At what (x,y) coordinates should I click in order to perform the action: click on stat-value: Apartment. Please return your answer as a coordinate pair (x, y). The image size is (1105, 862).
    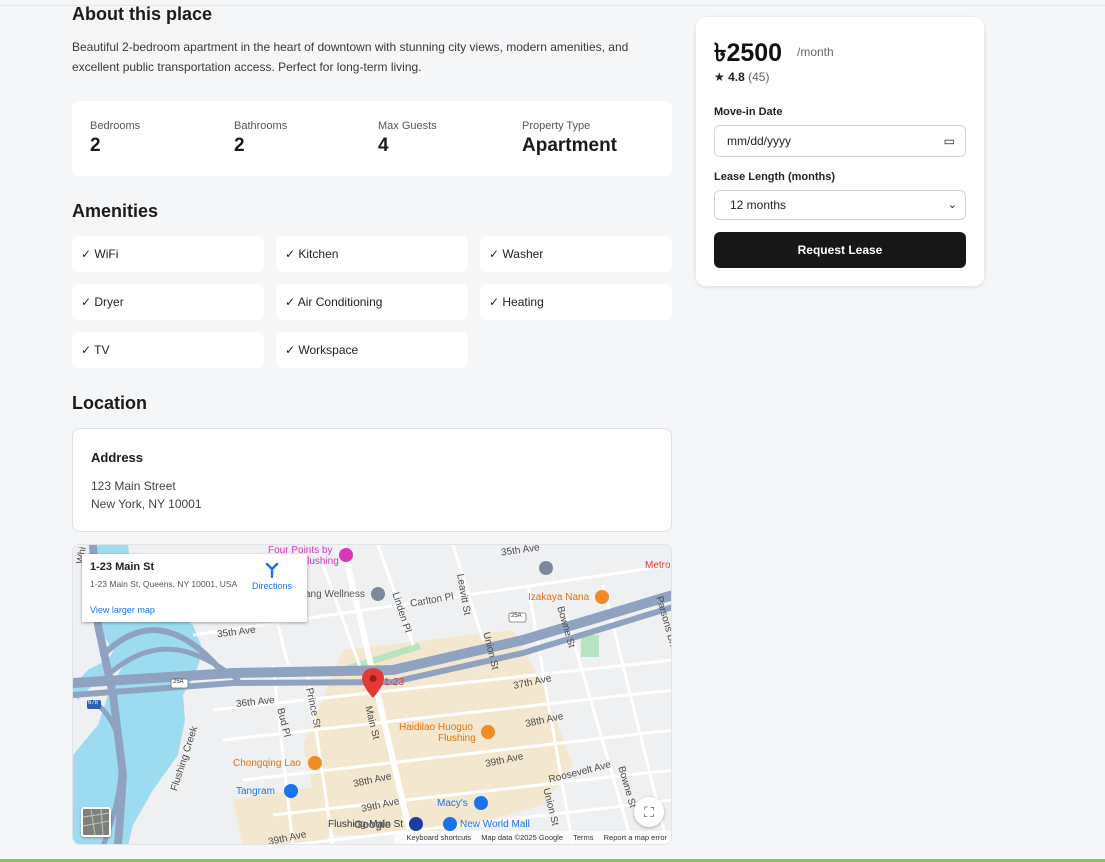
    Looking at the image, I should click on (570, 145).